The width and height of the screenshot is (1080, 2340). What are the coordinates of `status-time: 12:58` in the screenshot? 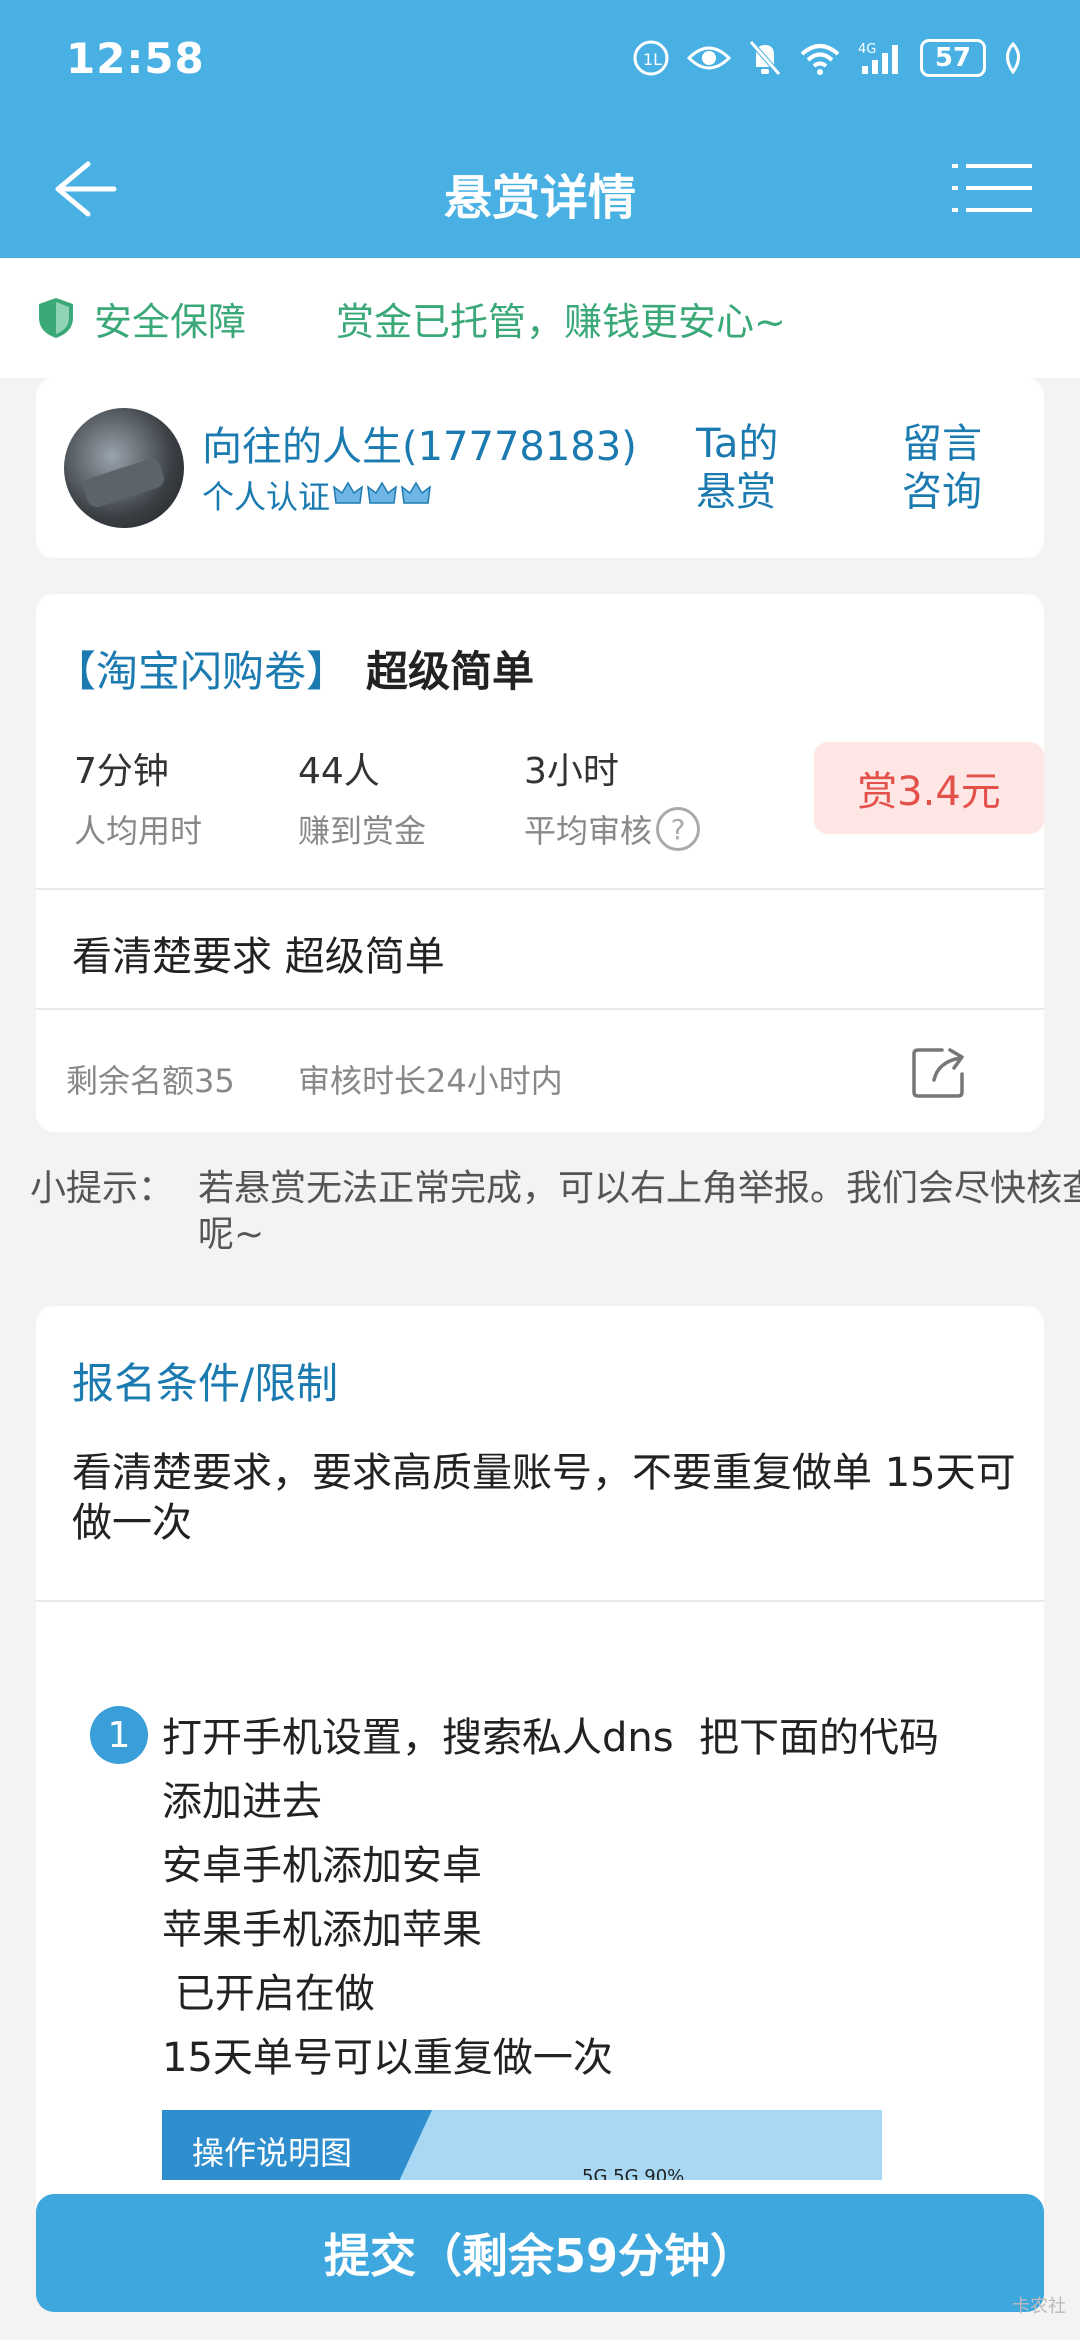 It's located at (135, 58).